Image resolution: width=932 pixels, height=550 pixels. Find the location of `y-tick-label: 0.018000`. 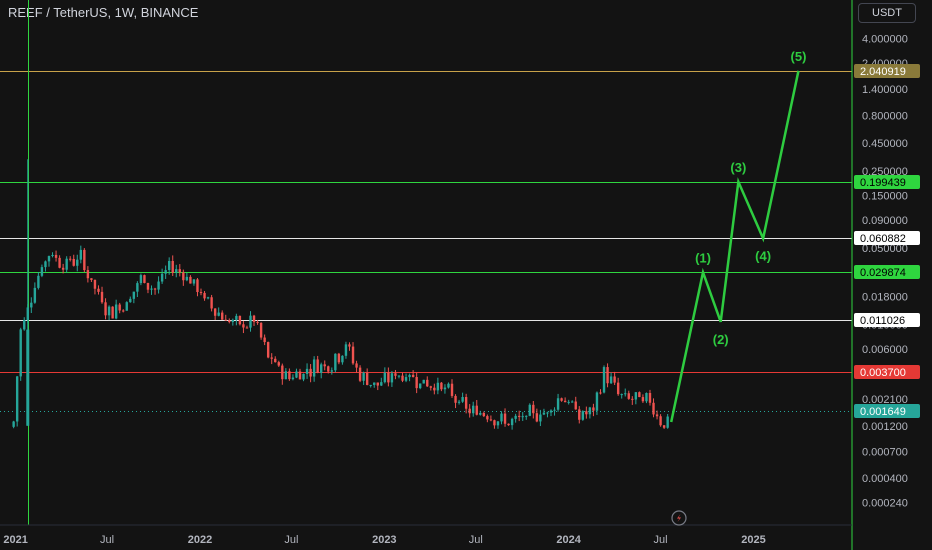

y-tick-label: 0.018000 is located at coordinates (885, 298).